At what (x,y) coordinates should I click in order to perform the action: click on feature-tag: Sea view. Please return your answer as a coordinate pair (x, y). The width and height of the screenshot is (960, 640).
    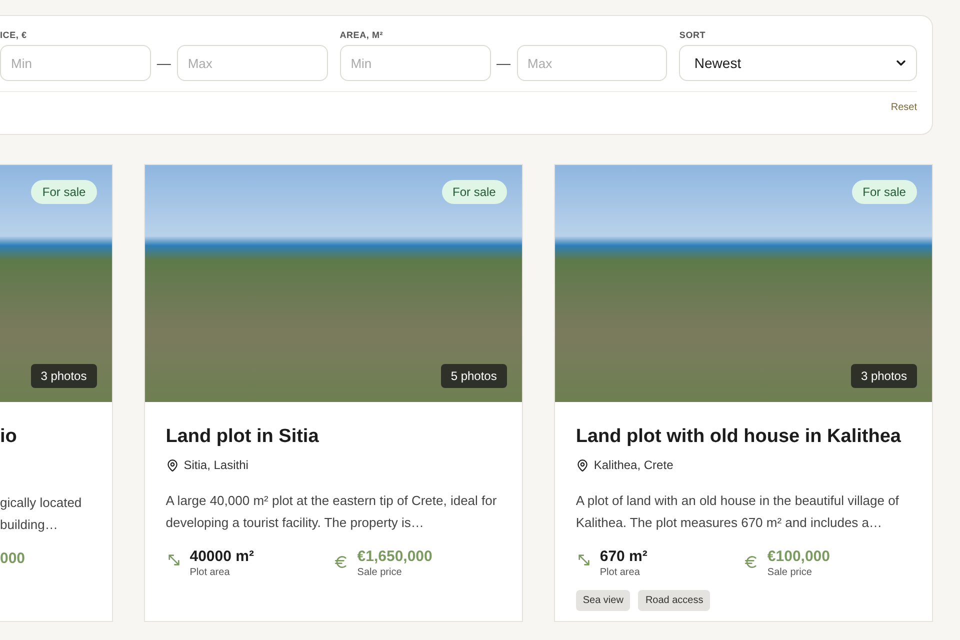
    Looking at the image, I should click on (603, 600).